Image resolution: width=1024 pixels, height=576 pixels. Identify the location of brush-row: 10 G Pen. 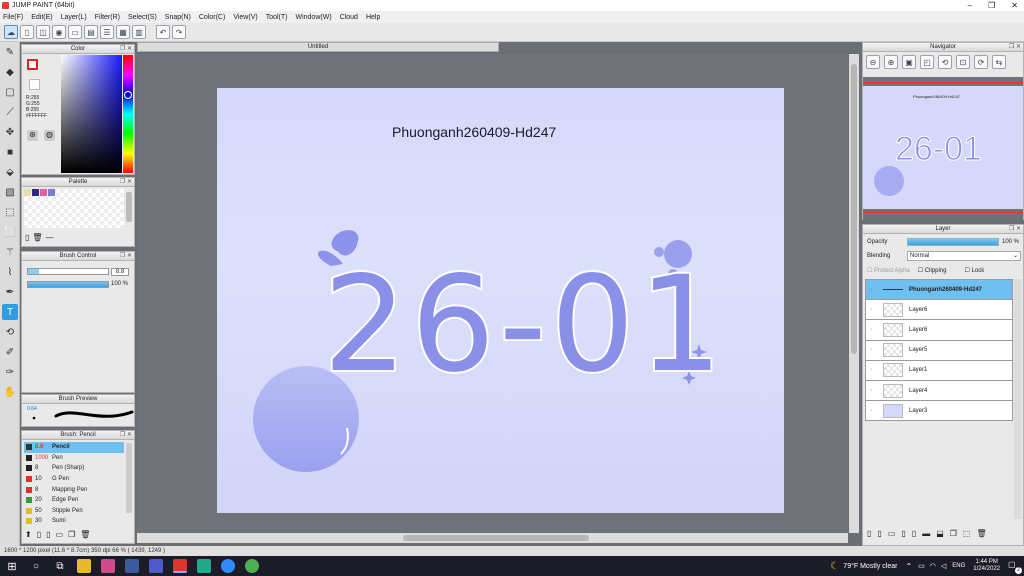
(74, 479).